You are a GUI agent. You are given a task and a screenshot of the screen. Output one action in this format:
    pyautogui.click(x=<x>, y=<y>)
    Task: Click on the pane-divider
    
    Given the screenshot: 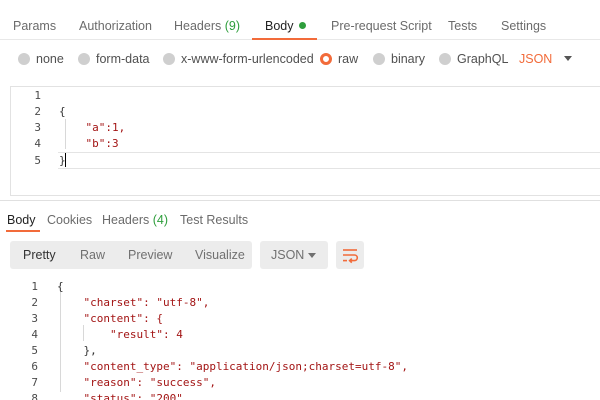 What is the action you would take?
    pyautogui.click(x=300, y=200)
    